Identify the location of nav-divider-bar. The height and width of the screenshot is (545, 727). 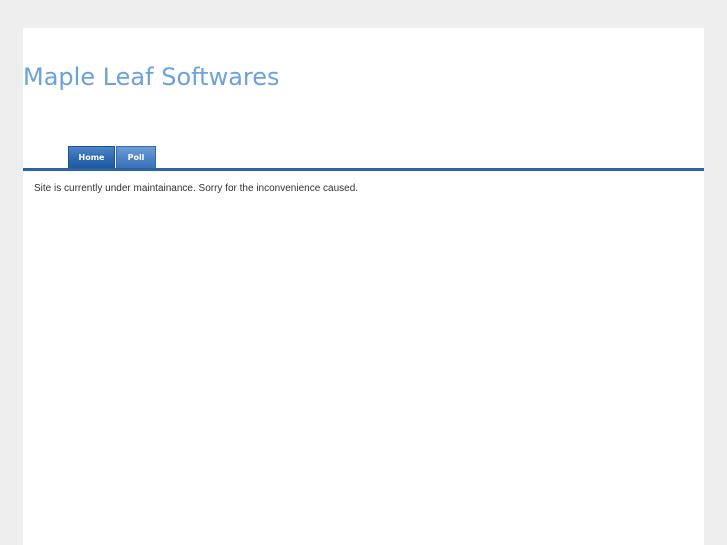
(363, 169).